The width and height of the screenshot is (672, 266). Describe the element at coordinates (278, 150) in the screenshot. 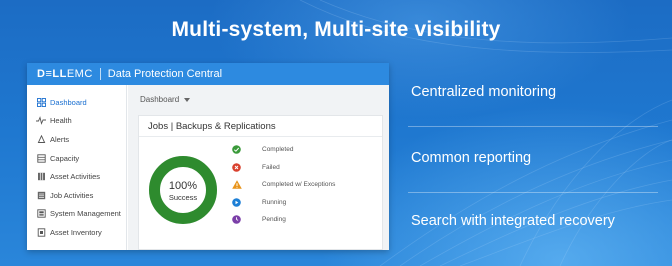

I see `legend-label: Completed` at that location.